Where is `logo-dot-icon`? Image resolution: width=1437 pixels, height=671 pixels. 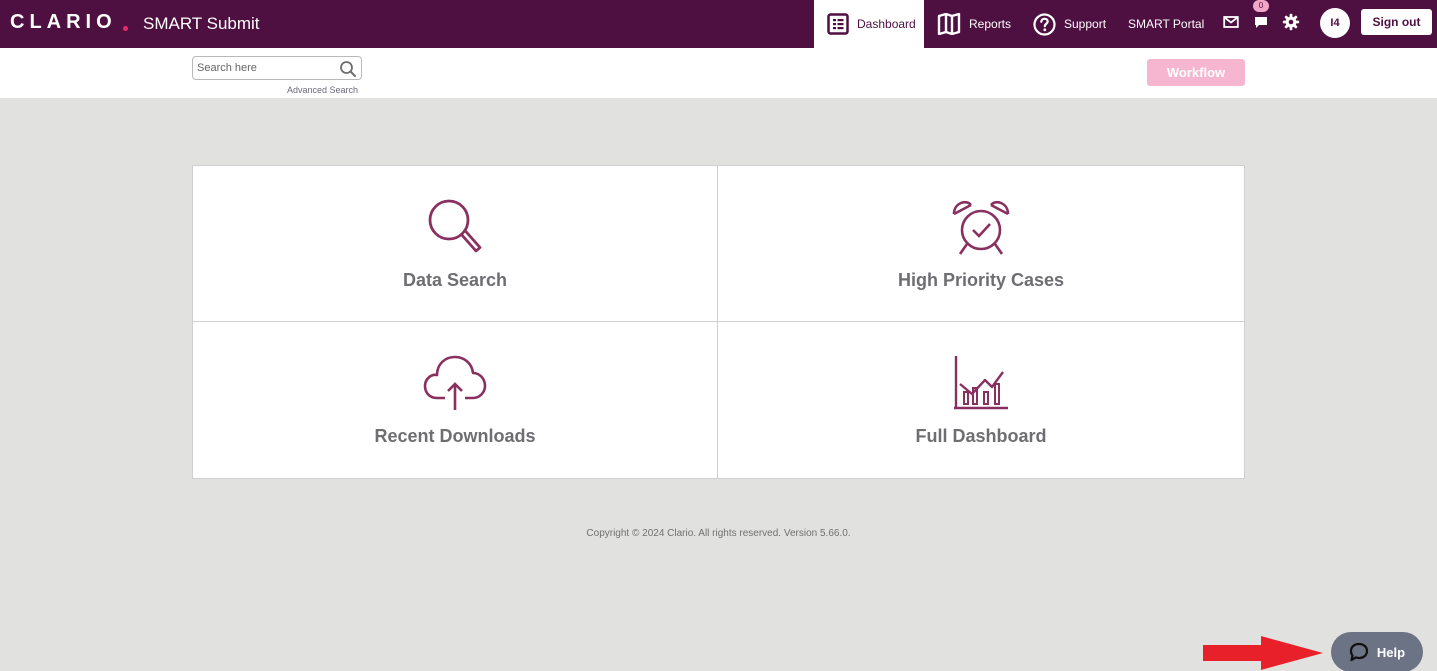 logo-dot-icon is located at coordinates (125, 28).